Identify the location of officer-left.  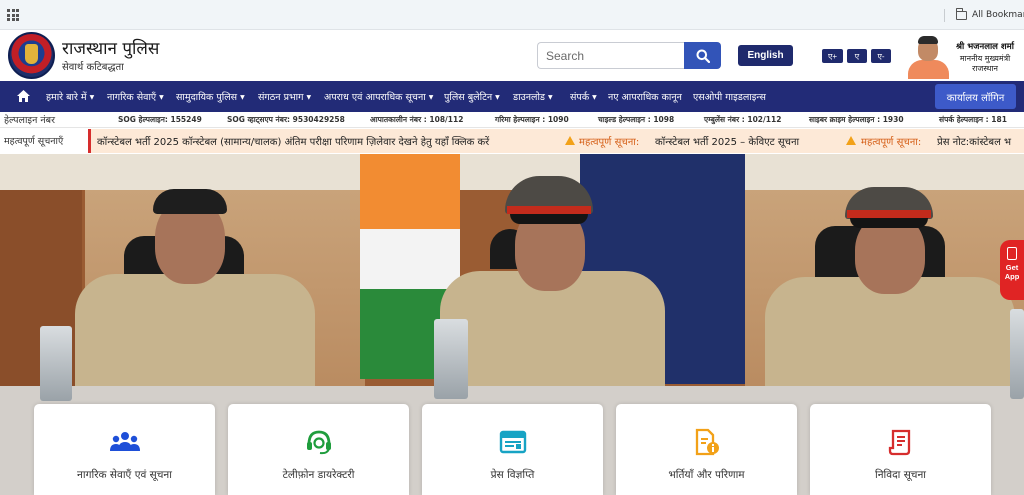
(195, 304).